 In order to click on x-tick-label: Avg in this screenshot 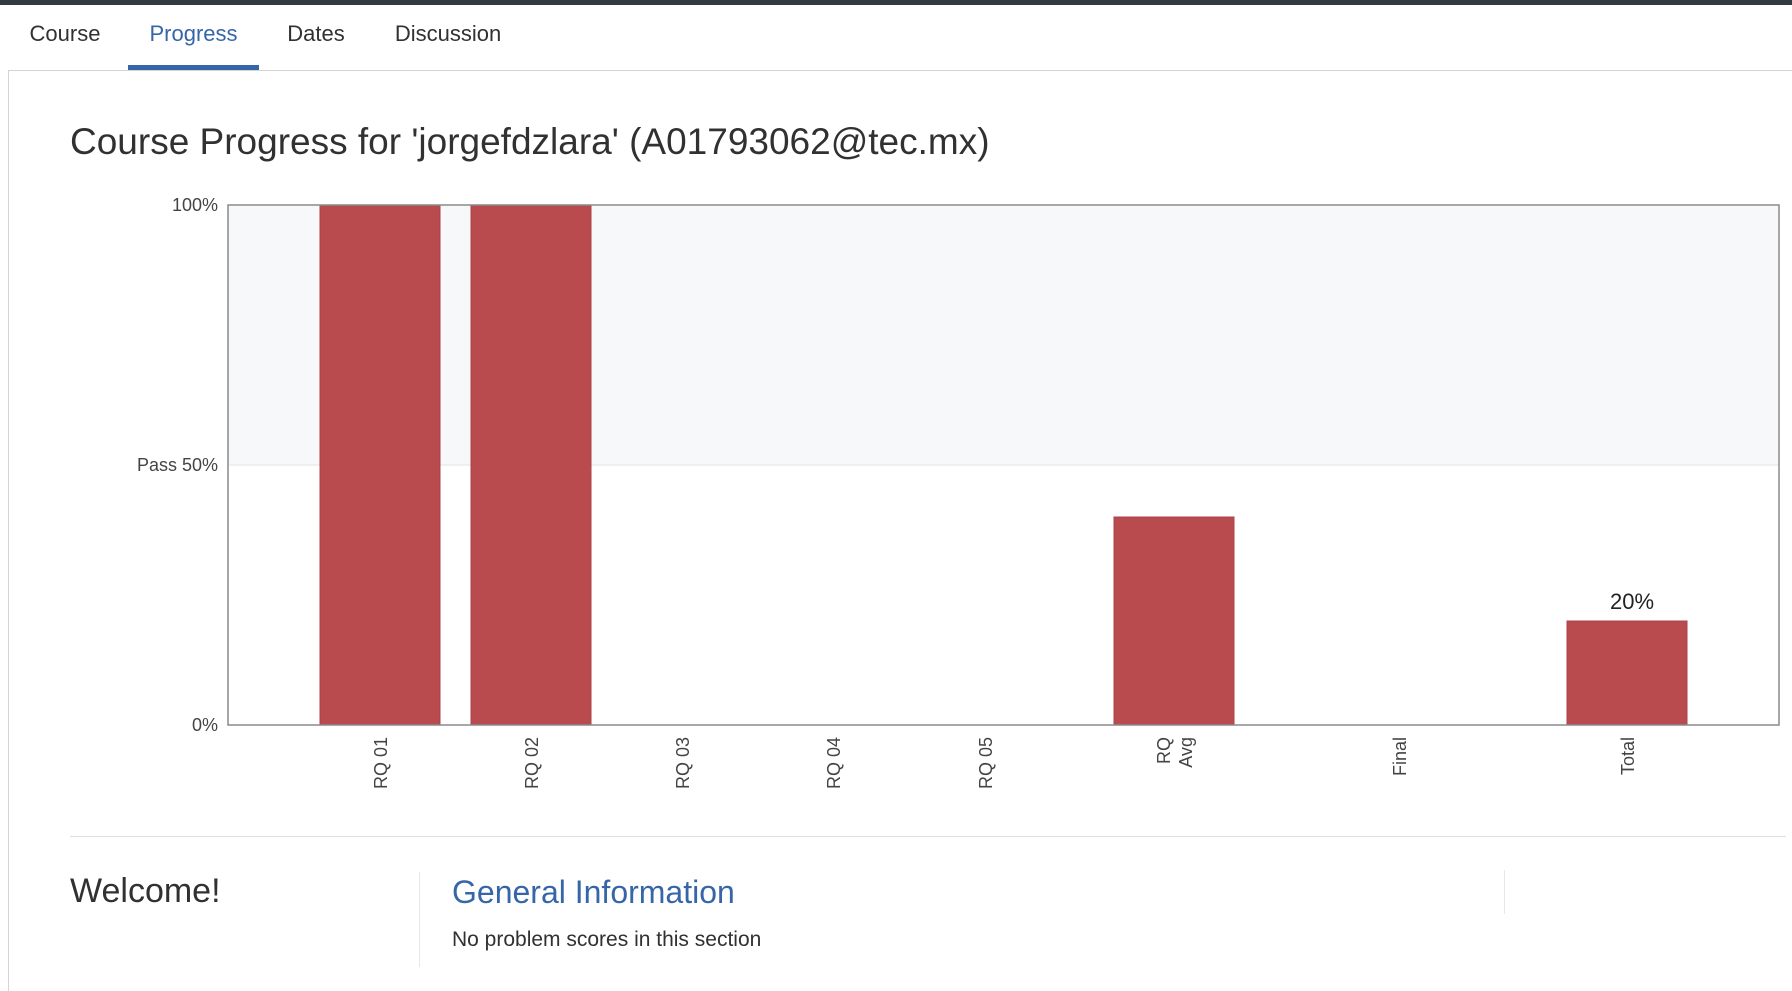, I will do `click(1186, 752)`.